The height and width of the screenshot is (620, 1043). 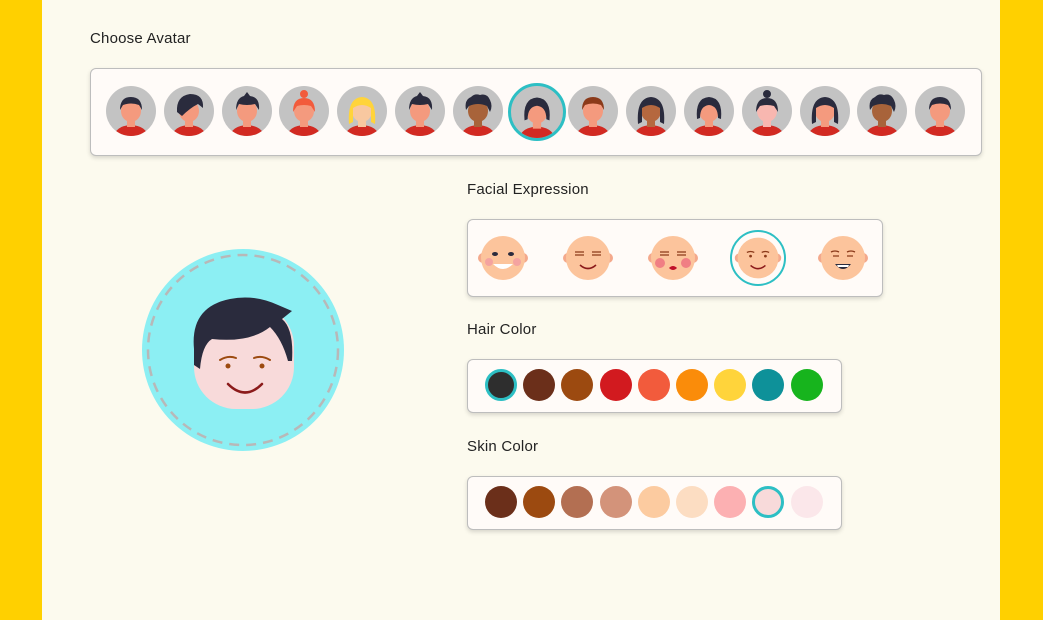 I want to click on avatar-9-icon, so click(x=593, y=116).